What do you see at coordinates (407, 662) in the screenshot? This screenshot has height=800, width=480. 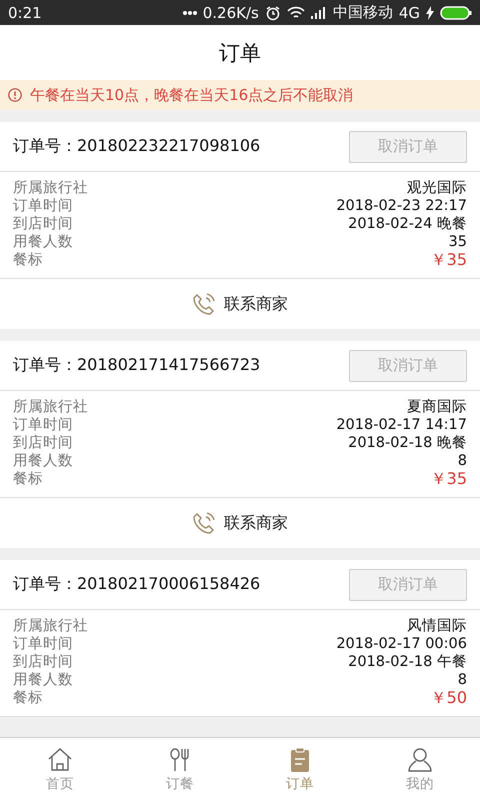 I see `field-value: 2018-02-18 午餐` at bounding box center [407, 662].